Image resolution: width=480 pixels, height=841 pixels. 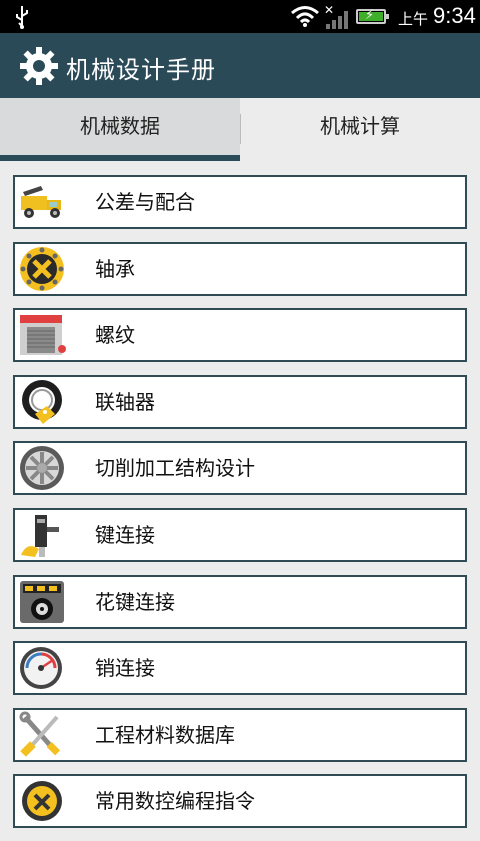 I want to click on list-item-thread: 螺纹, so click(x=240, y=335).